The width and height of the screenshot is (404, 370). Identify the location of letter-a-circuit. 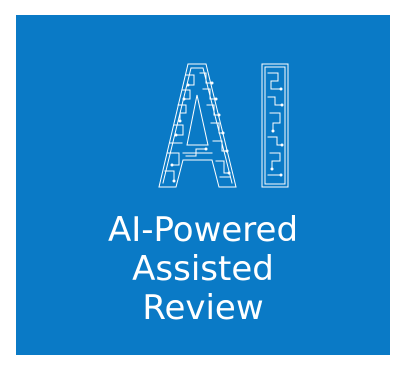
(197, 125).